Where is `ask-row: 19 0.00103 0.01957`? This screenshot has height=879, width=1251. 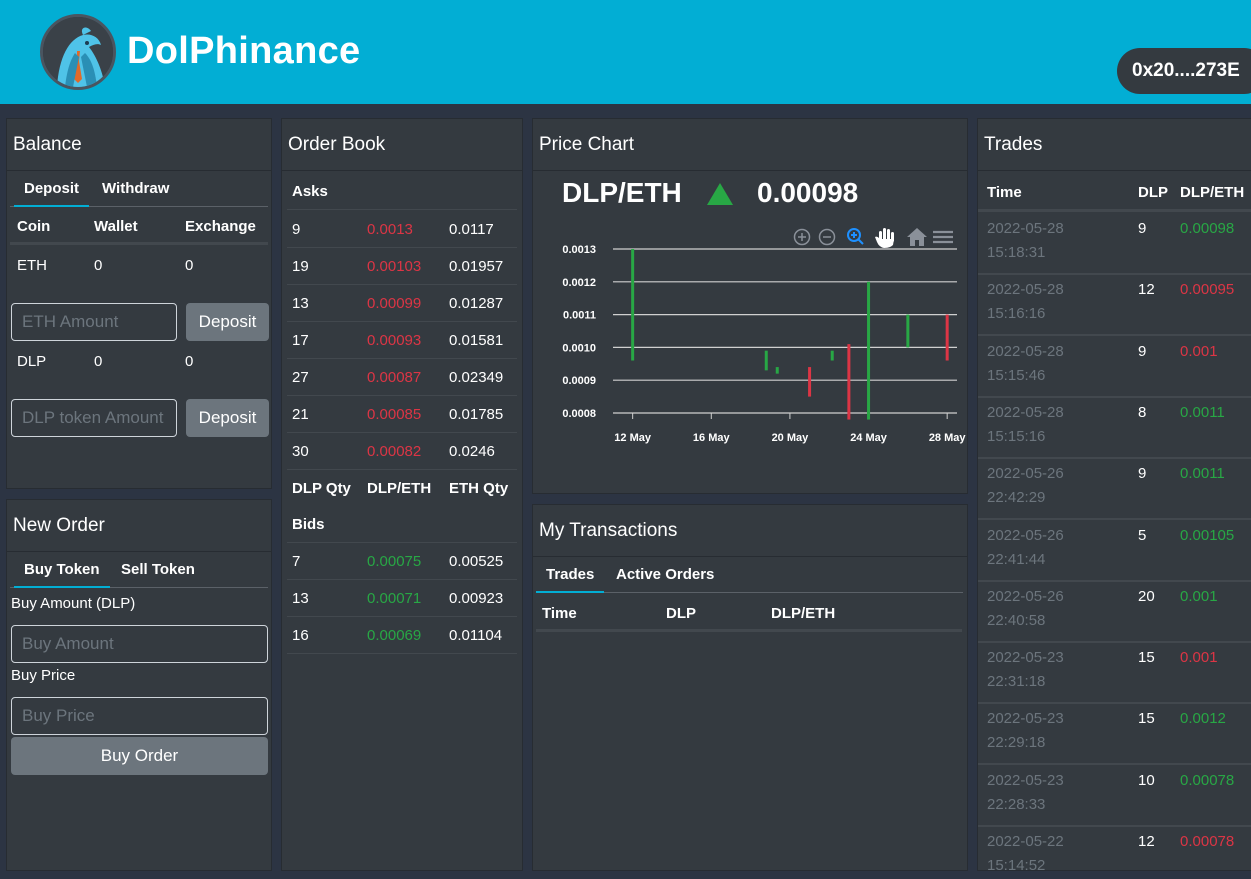
ask-row: 19 0.00103 0.01957 is located at coordinates (402, 266).